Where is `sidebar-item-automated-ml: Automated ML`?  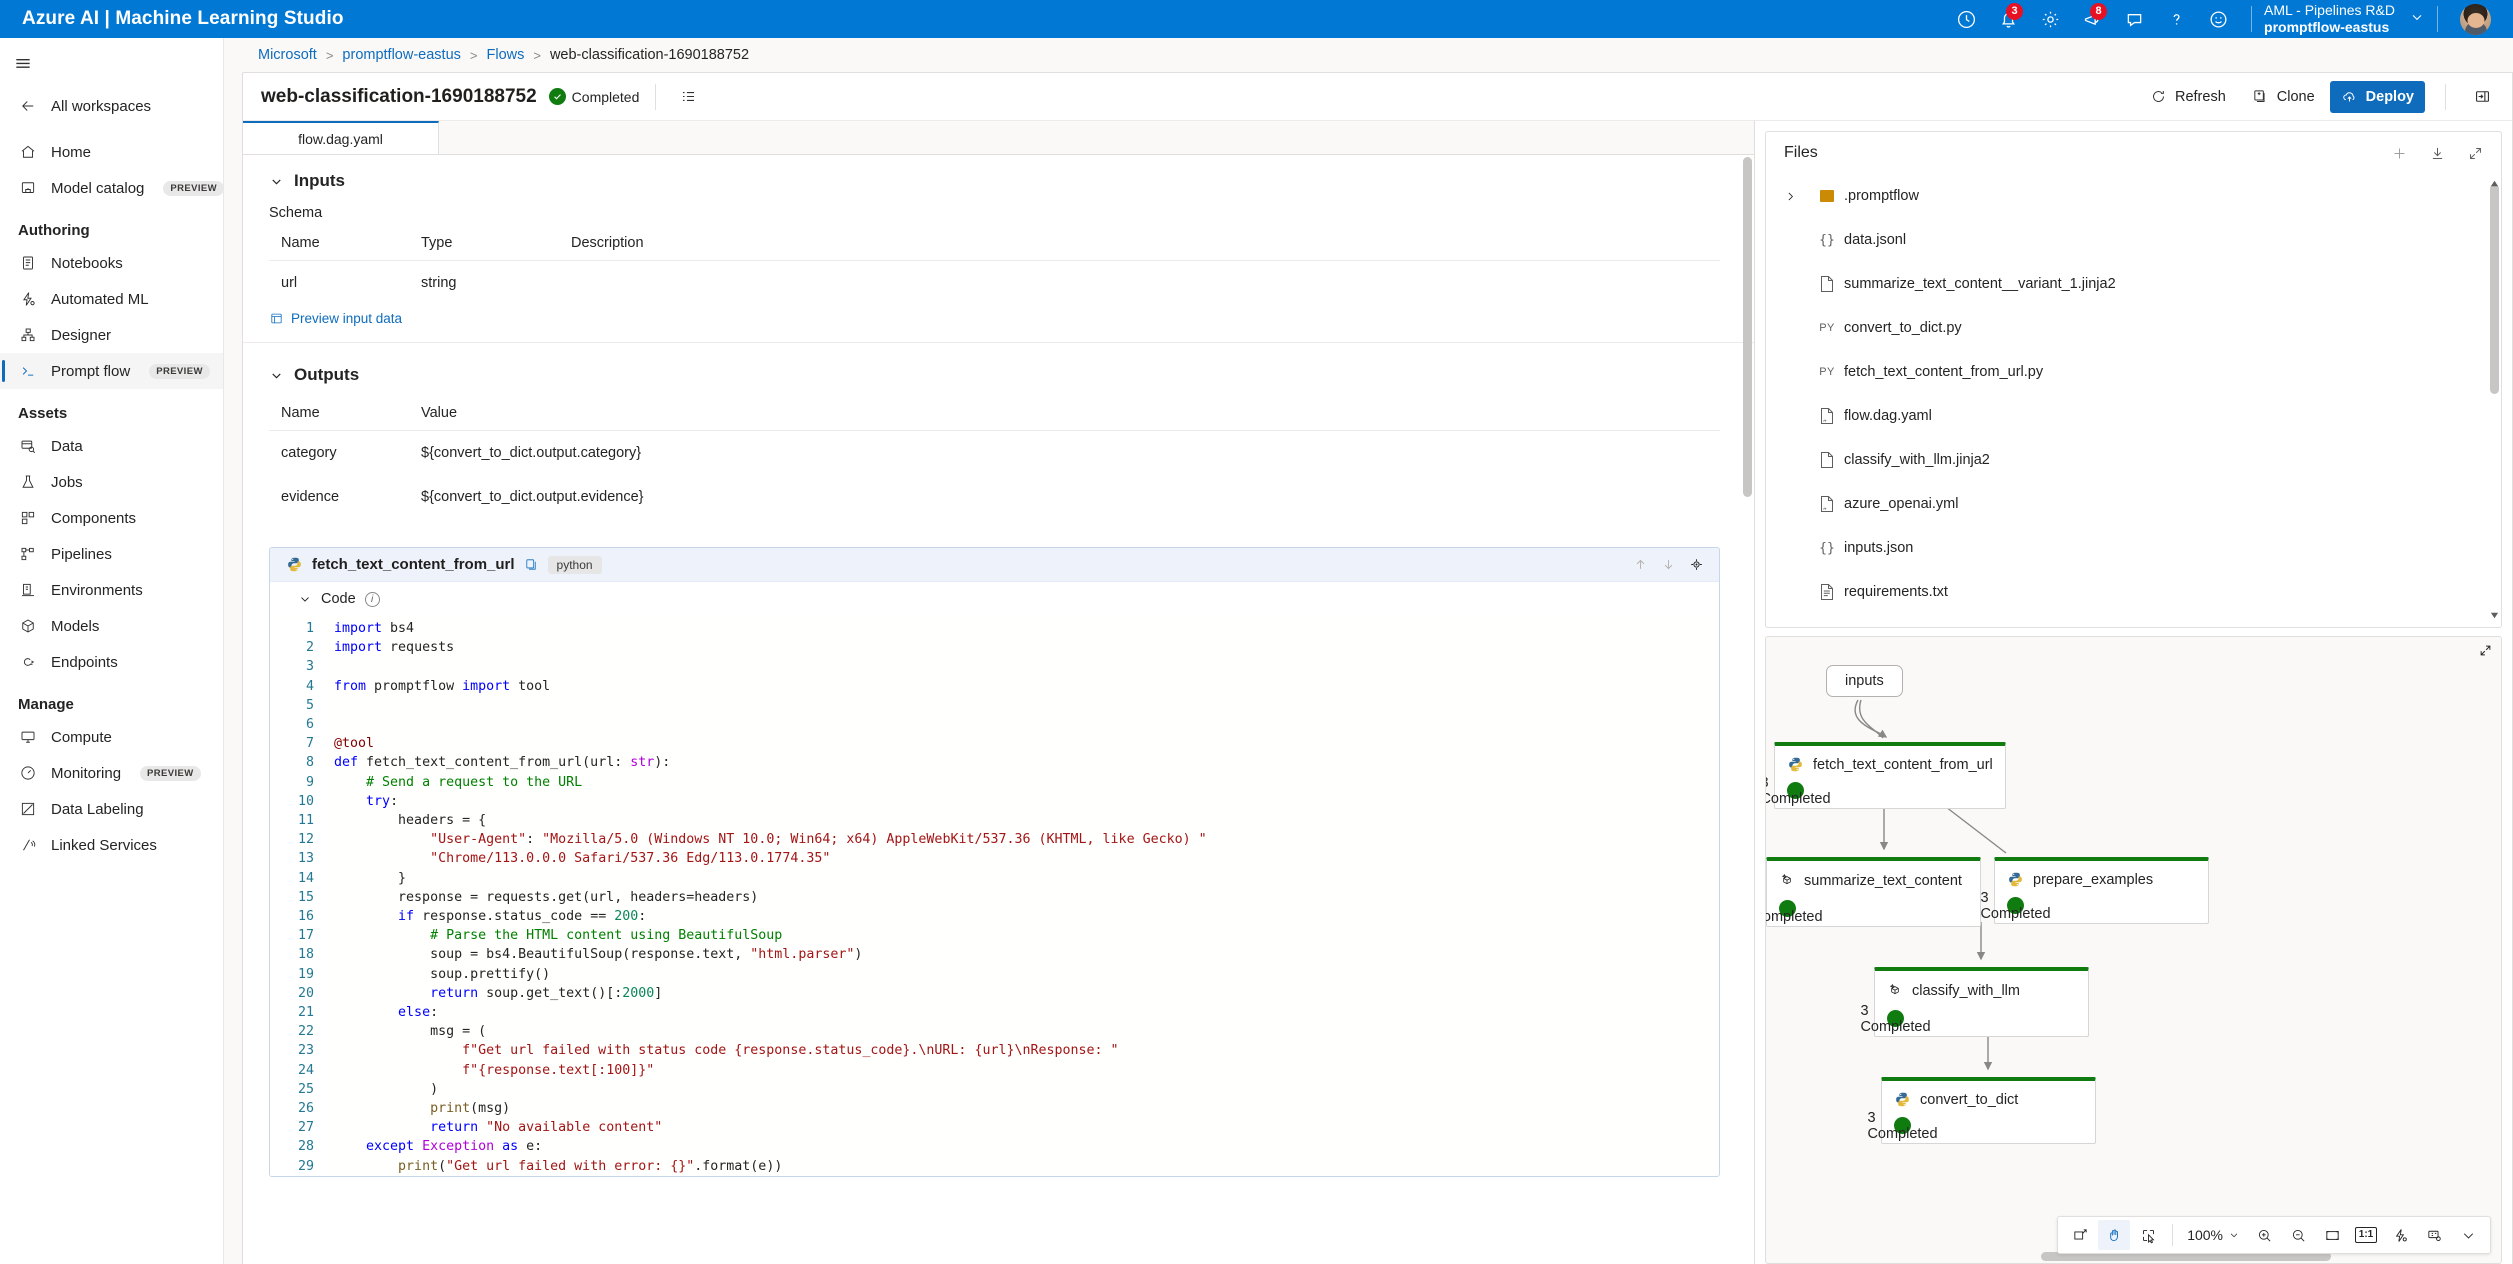
sidebar-item-automated-ml: Automated ML is located at coordinates (111, 299).